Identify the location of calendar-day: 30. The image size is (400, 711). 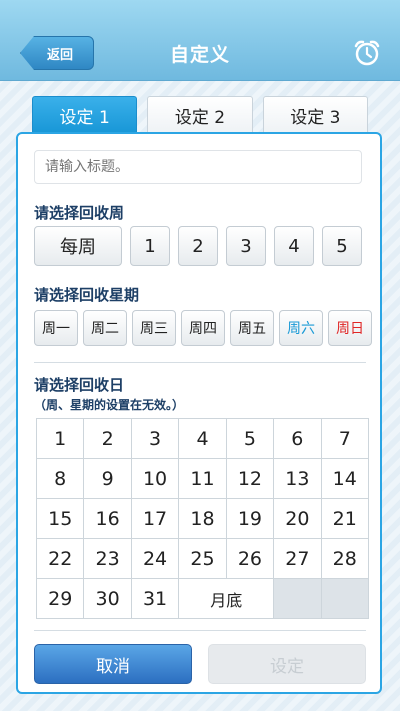
(108, 599).